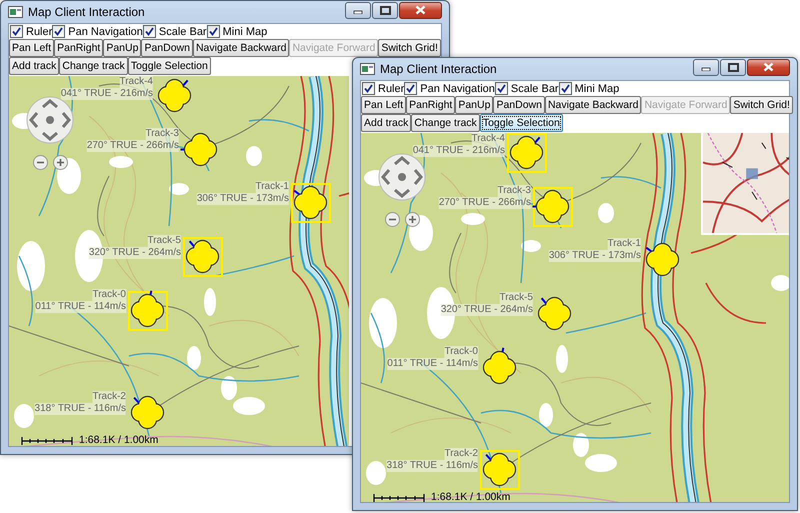 The image size is (800, 513). Describe the element at coordinates (745, 184) in the screenshot. I see `minimap` at that location.